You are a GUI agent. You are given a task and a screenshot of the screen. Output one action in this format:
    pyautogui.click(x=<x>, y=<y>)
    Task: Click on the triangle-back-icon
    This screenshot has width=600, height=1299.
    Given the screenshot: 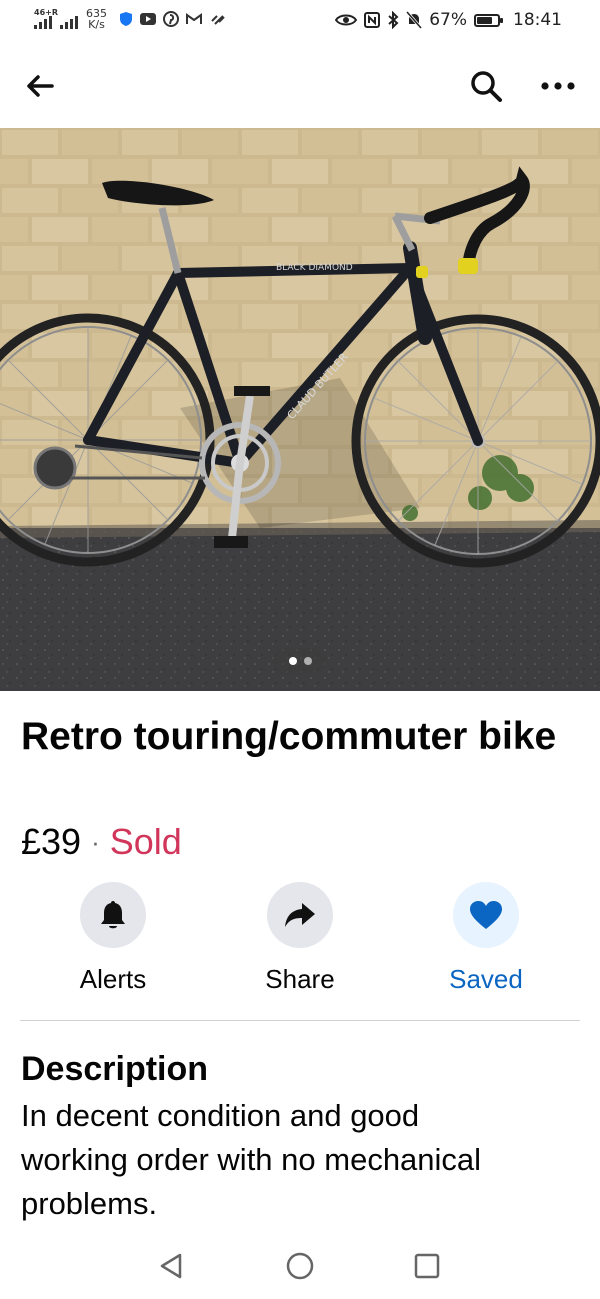 What is the action you would take?
    pyautogui.click(x=171, y=1266)
    